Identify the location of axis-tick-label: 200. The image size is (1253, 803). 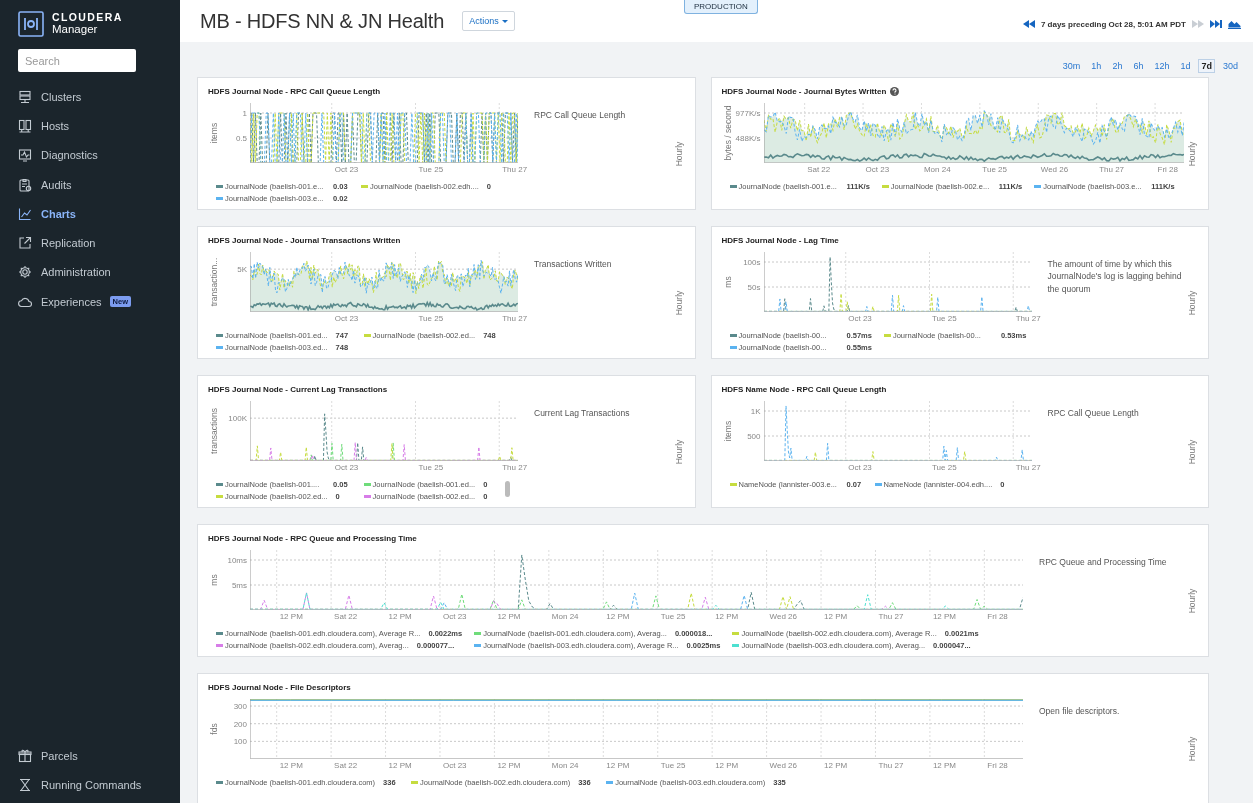
(240, 724).